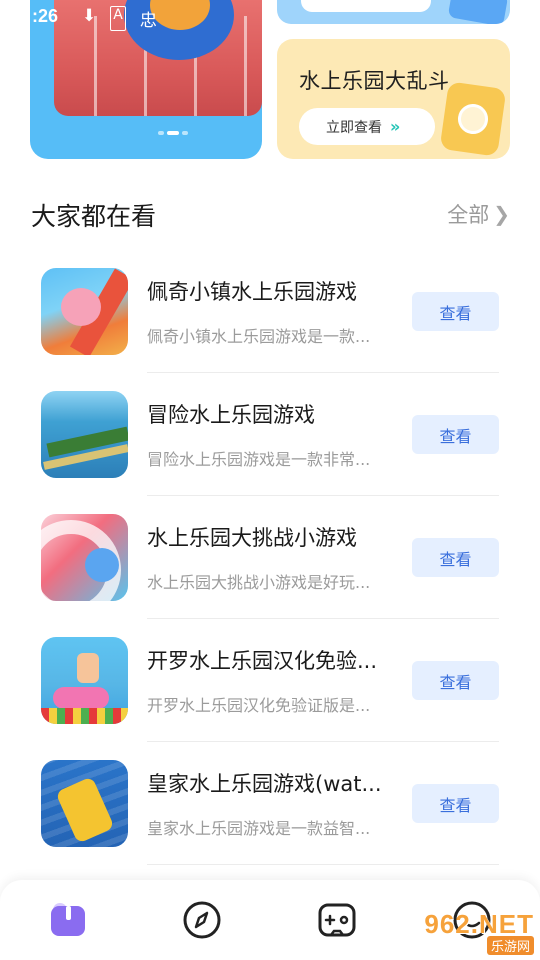 This screenshot has width=540, height=960. I want to click on list-item: 水上乐园大挑战小游戏 水上乐园大挑战小游戏是好玩... 查看, so click(270, 557).